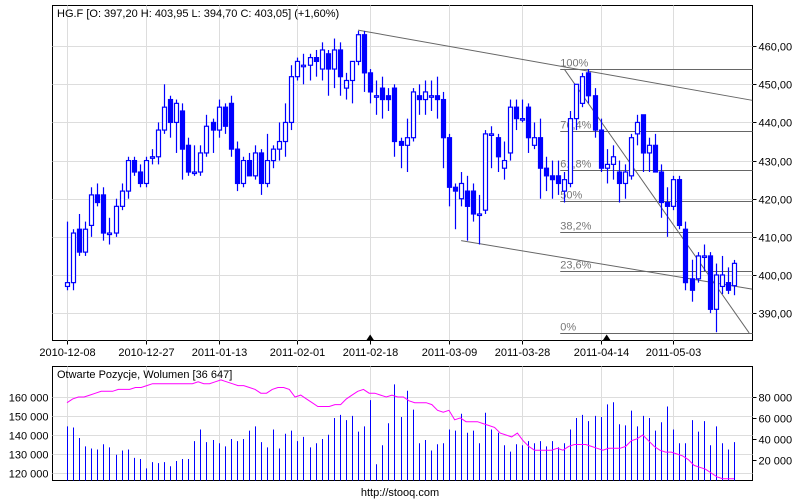  Describe the element at coordinates (297, 353) in the screenshot. I see `date-tick-label: 2011-02-01` at that location.